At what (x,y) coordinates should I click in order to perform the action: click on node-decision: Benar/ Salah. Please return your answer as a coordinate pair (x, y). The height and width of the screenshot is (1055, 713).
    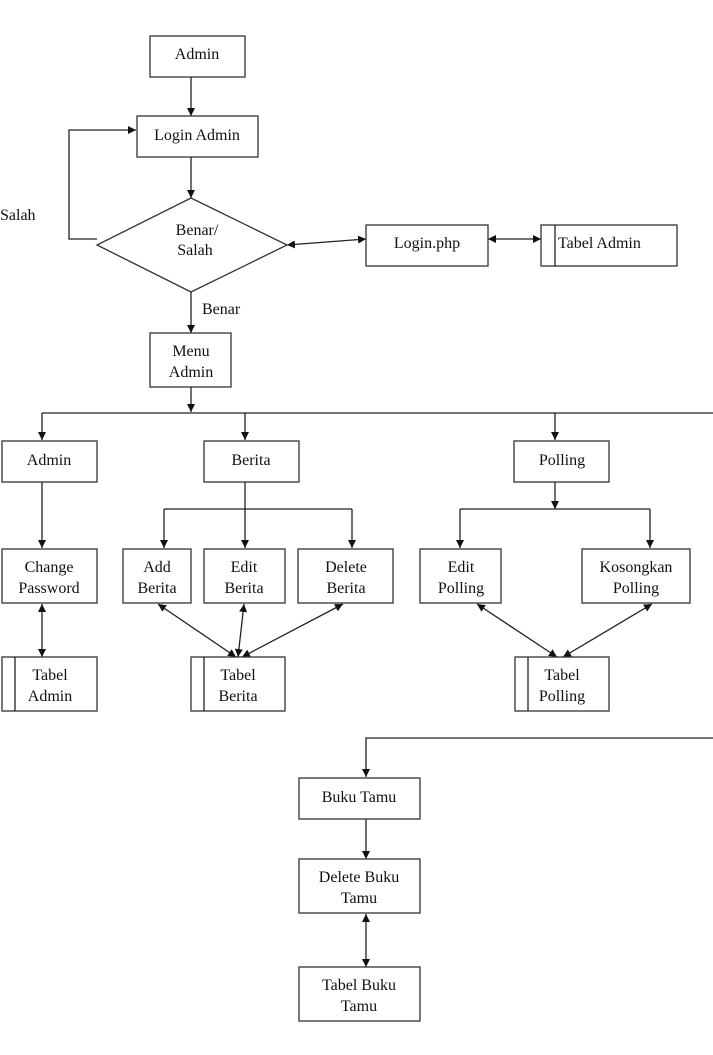
    Looking at the image, I should click on (192, 245).